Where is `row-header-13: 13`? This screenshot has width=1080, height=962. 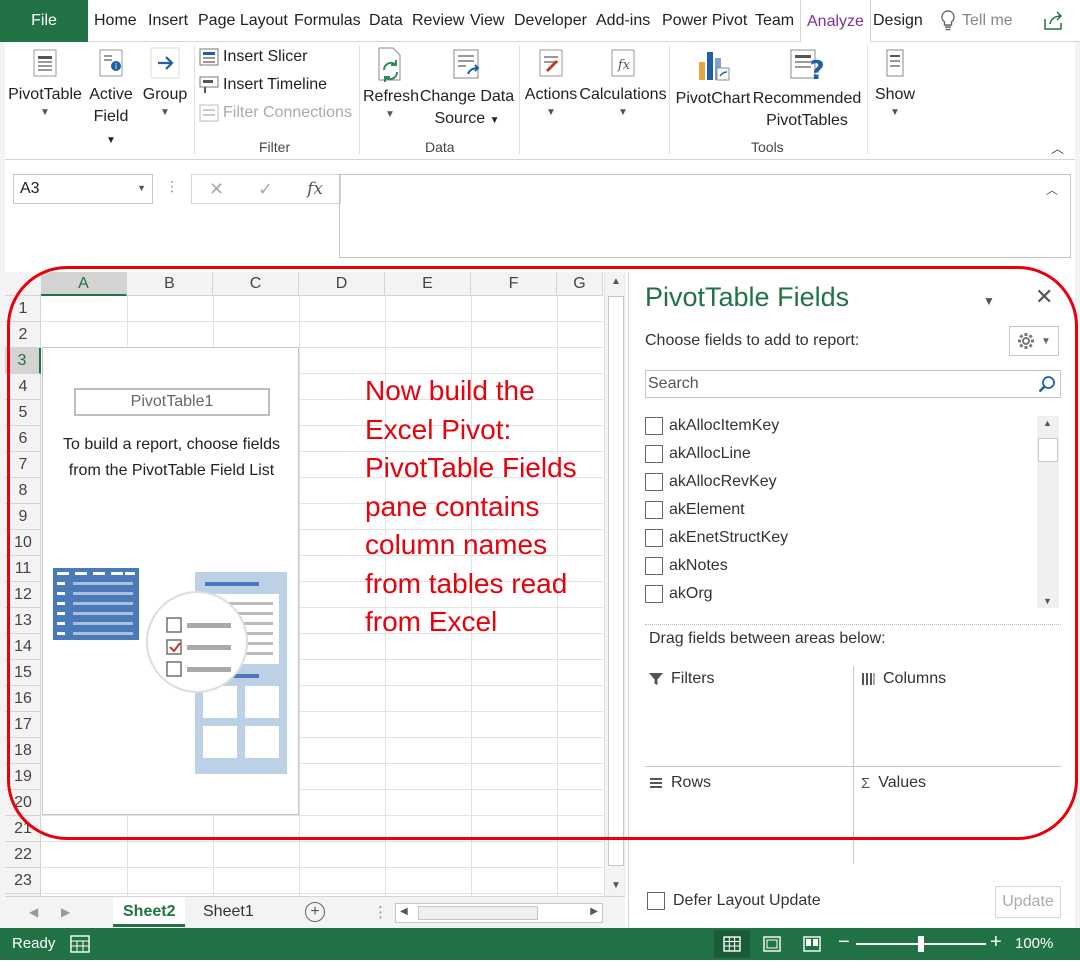
row-header-13: 13 is located at coordinates (23, 621).